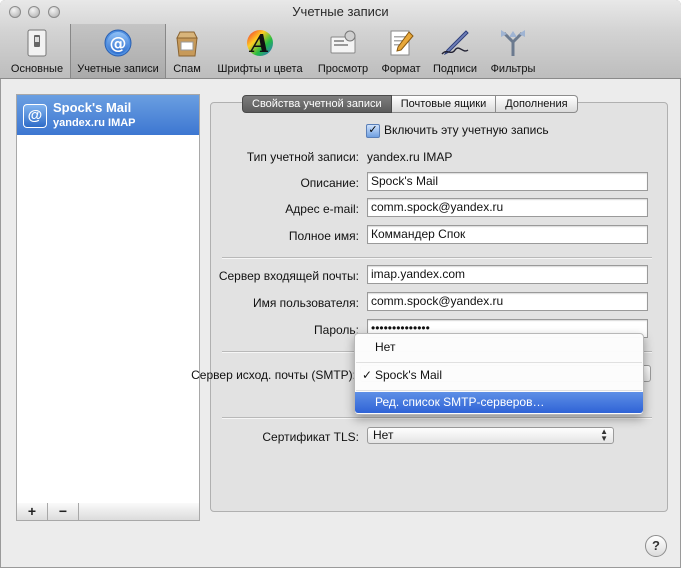 The width and height of the screenshot is (681, 568). What do you see at coordinates (329, 183) in the screenshot?
I see `description-label: Описание:` at bounding box center [329, 183].